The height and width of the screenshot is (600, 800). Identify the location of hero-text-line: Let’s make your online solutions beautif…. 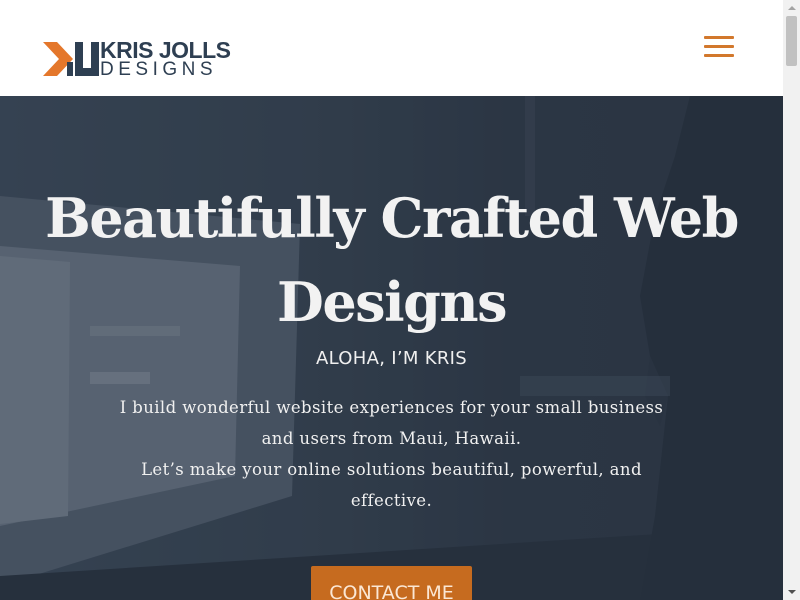
(391, 469).